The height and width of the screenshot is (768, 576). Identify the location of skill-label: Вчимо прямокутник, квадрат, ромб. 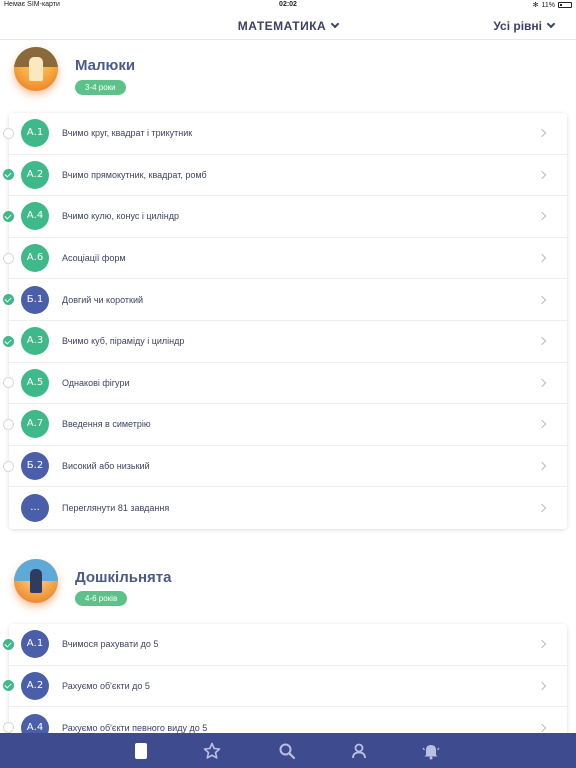
(134, 174).